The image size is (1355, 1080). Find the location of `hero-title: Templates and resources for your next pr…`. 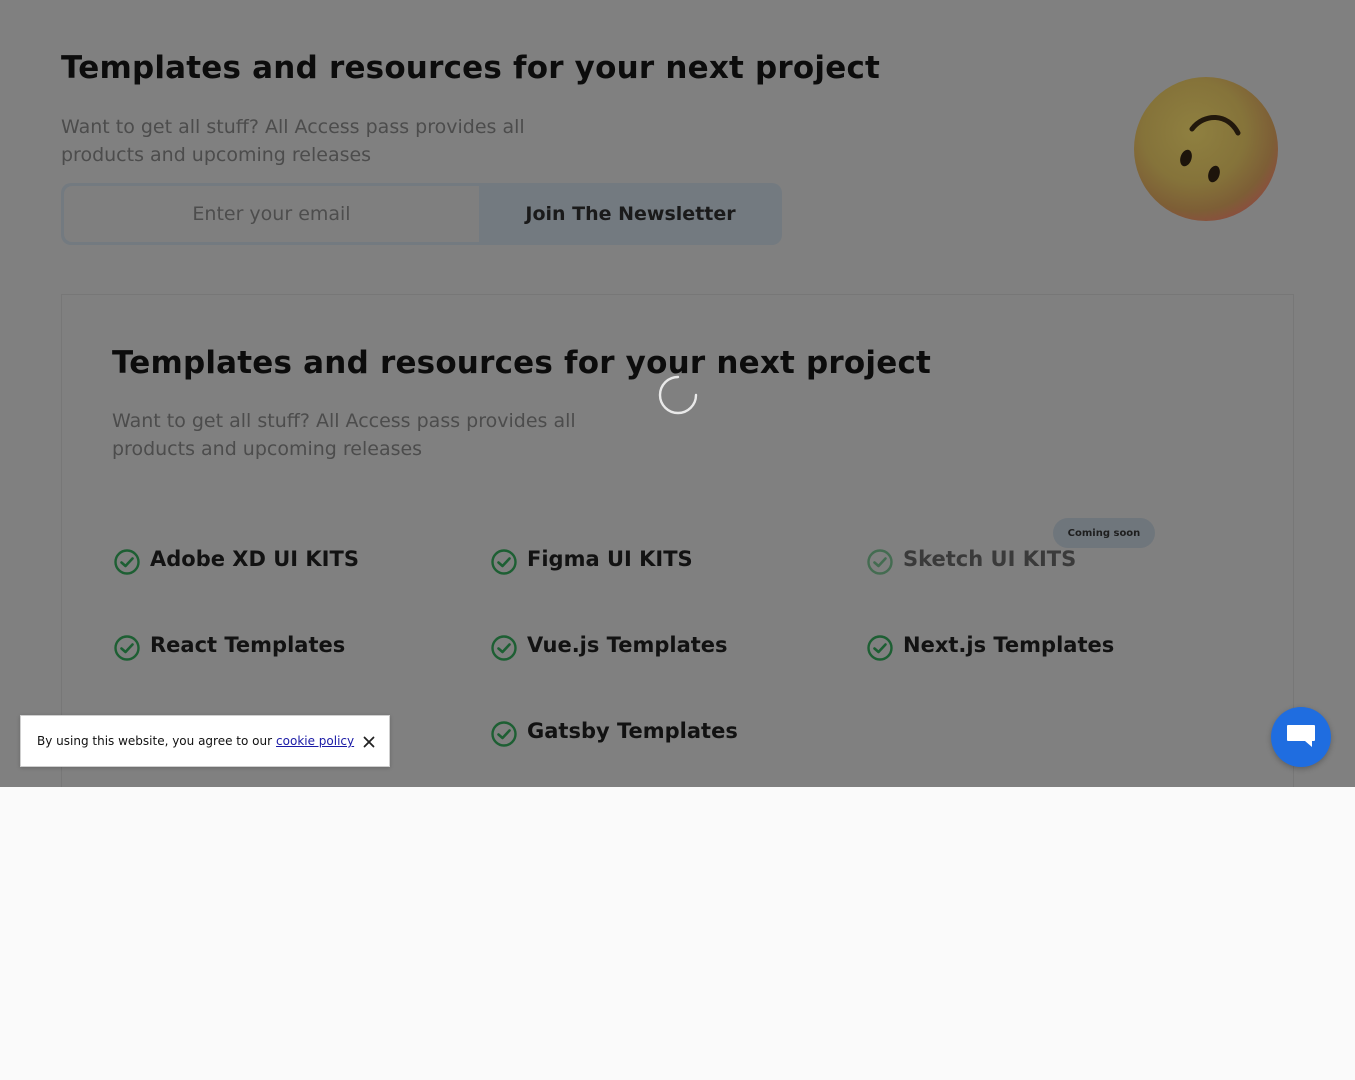

hero-title: Templates and resources for your next pr… is located at coordinates (471, 68).